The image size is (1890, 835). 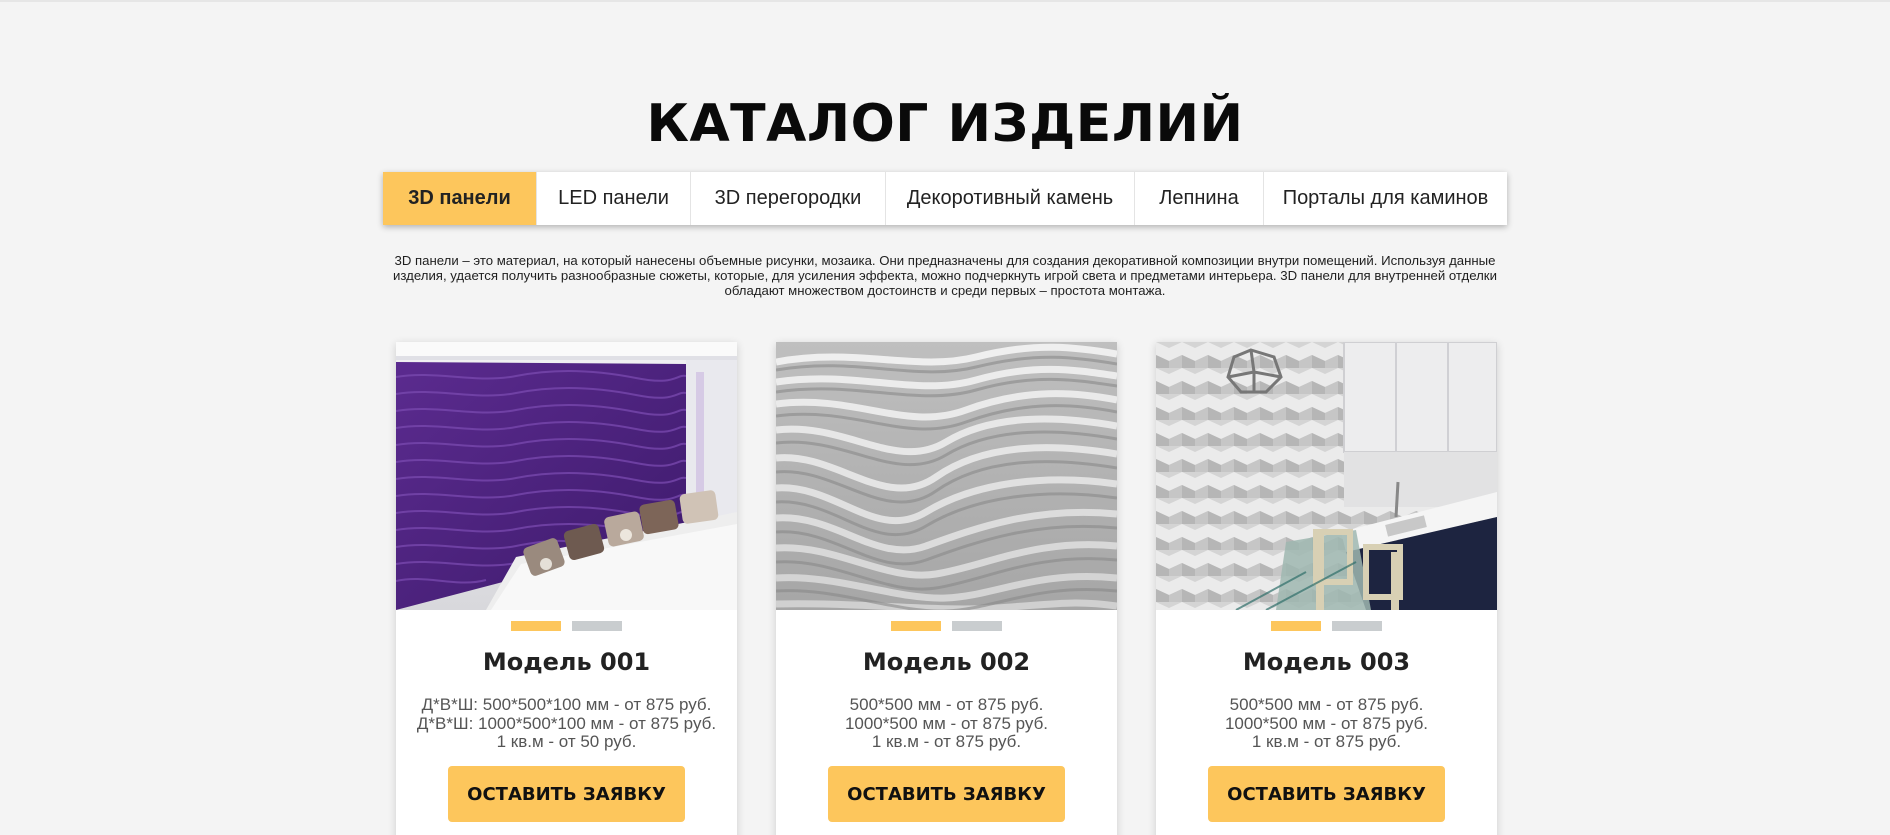 What do you see at coordinates (1010, 198) in the screenshot?
I see `tab-decorative-stone: Декоротивный камень` at bounding box center [1010, 198].